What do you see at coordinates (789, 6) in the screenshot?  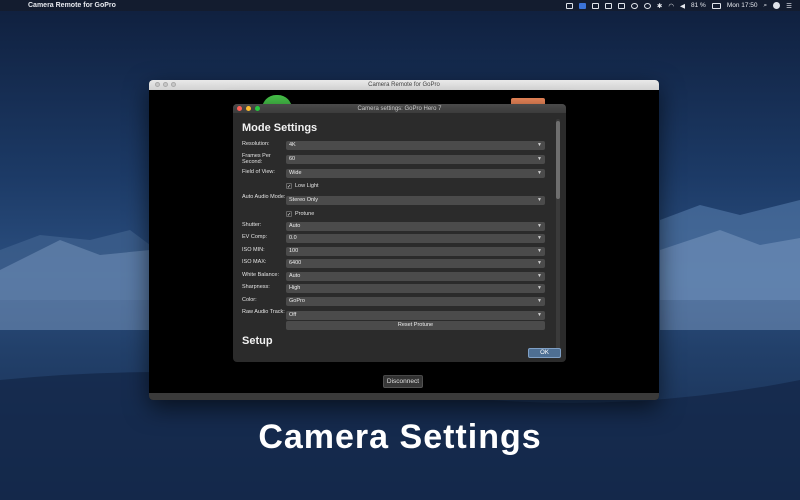 I see `menu-icon: ☰` at bounding box center [789, 6].